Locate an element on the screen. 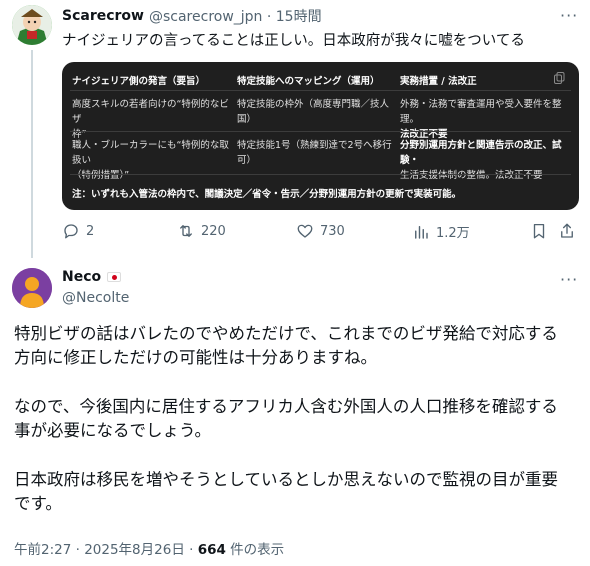 The width and height of the screenshot is (590, 566). table-header-nigeria: ナイジェリア側の発言（要旨） is located at coordinates (139, 81).